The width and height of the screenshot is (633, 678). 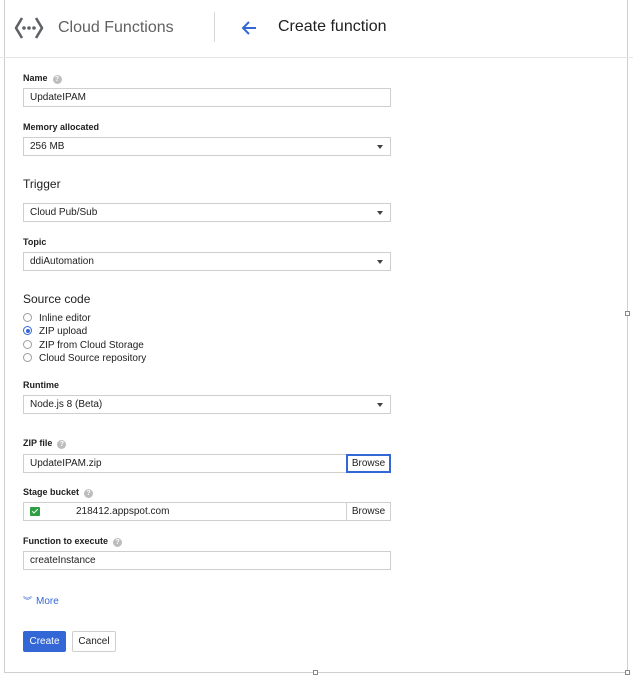 What do you see at coordinates (207, 404) in the screenshot?
I see `runtime-select: Node.js 8 (Beta)` at bounding box center [207, 404].